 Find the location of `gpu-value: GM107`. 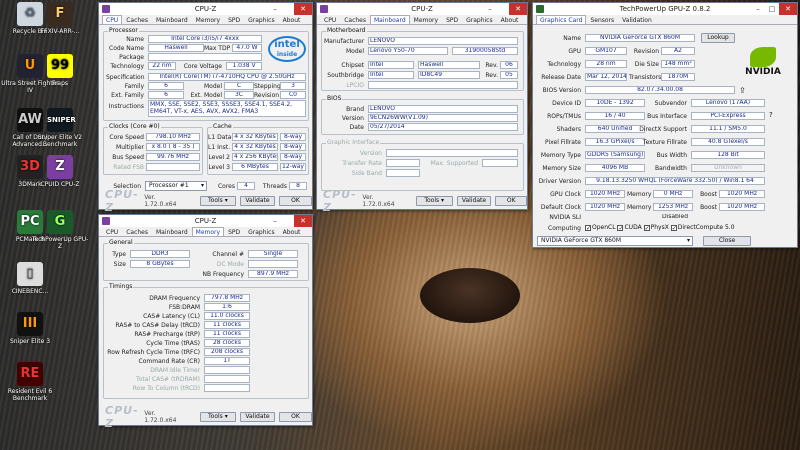

gpu-value: GM107 is located at coordinates (606, 51).